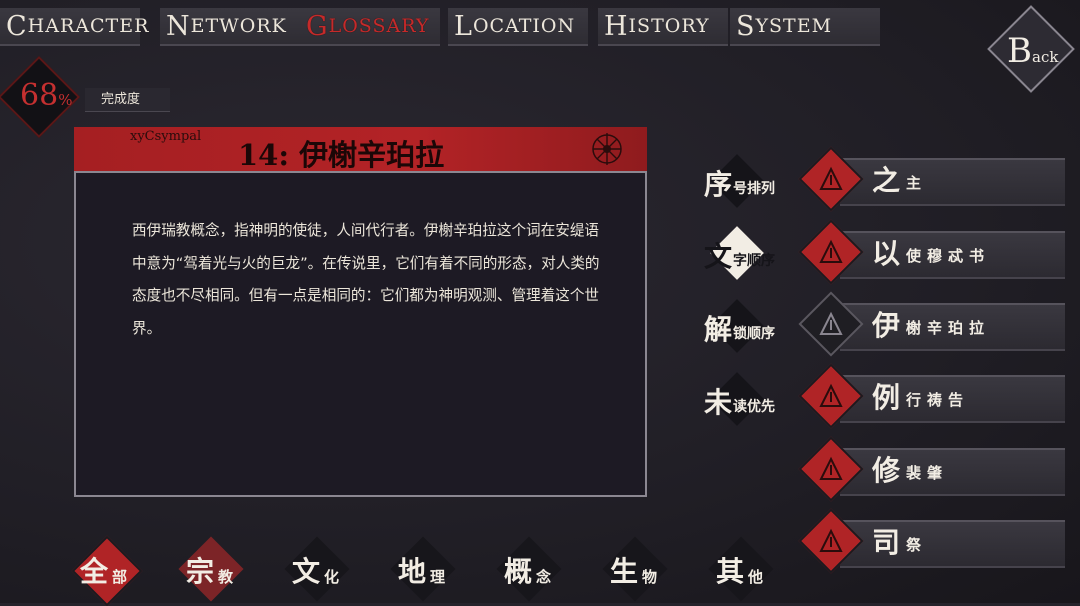  What do you see at coordinates (754, 261) in the screenshot?
I see `sort-label-small: 字顺序` at bounding box center [754, 261].